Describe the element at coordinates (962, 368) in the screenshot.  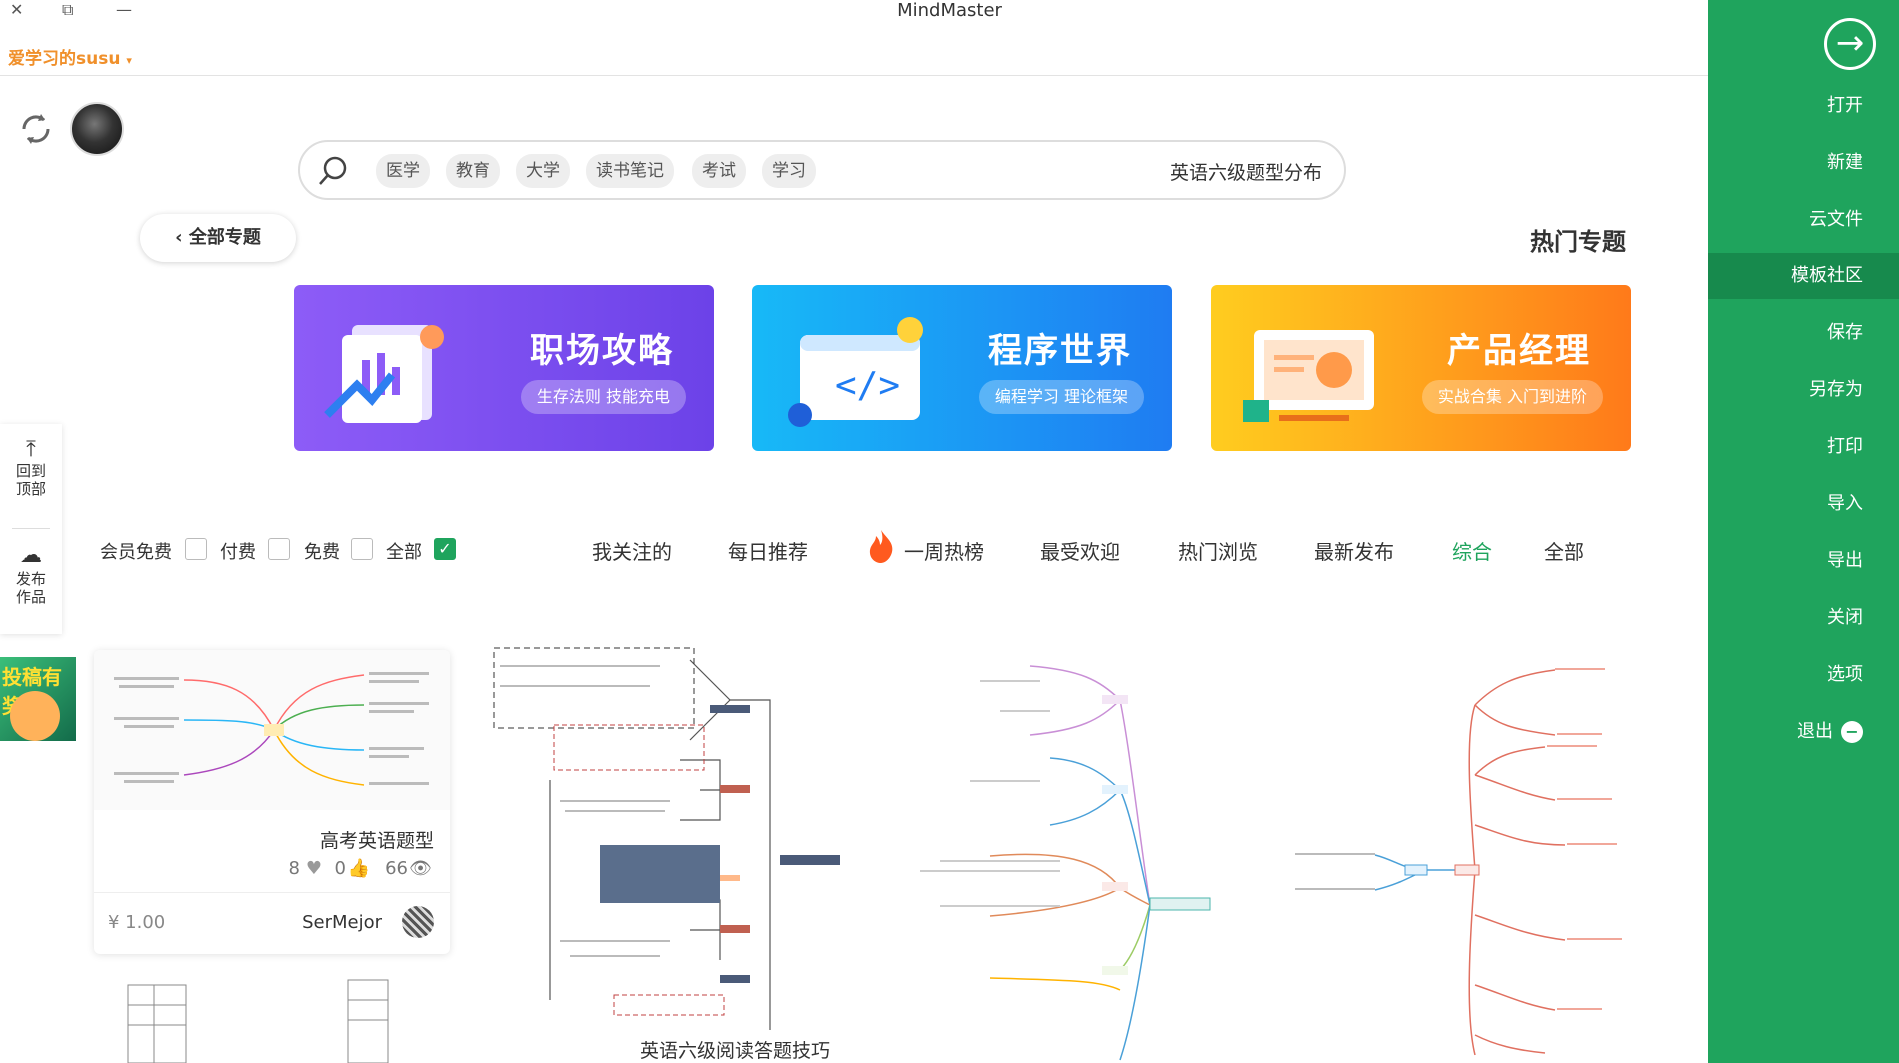
I see `banner-programming: </> 程序世界 编程学习 理论框架` at that location.